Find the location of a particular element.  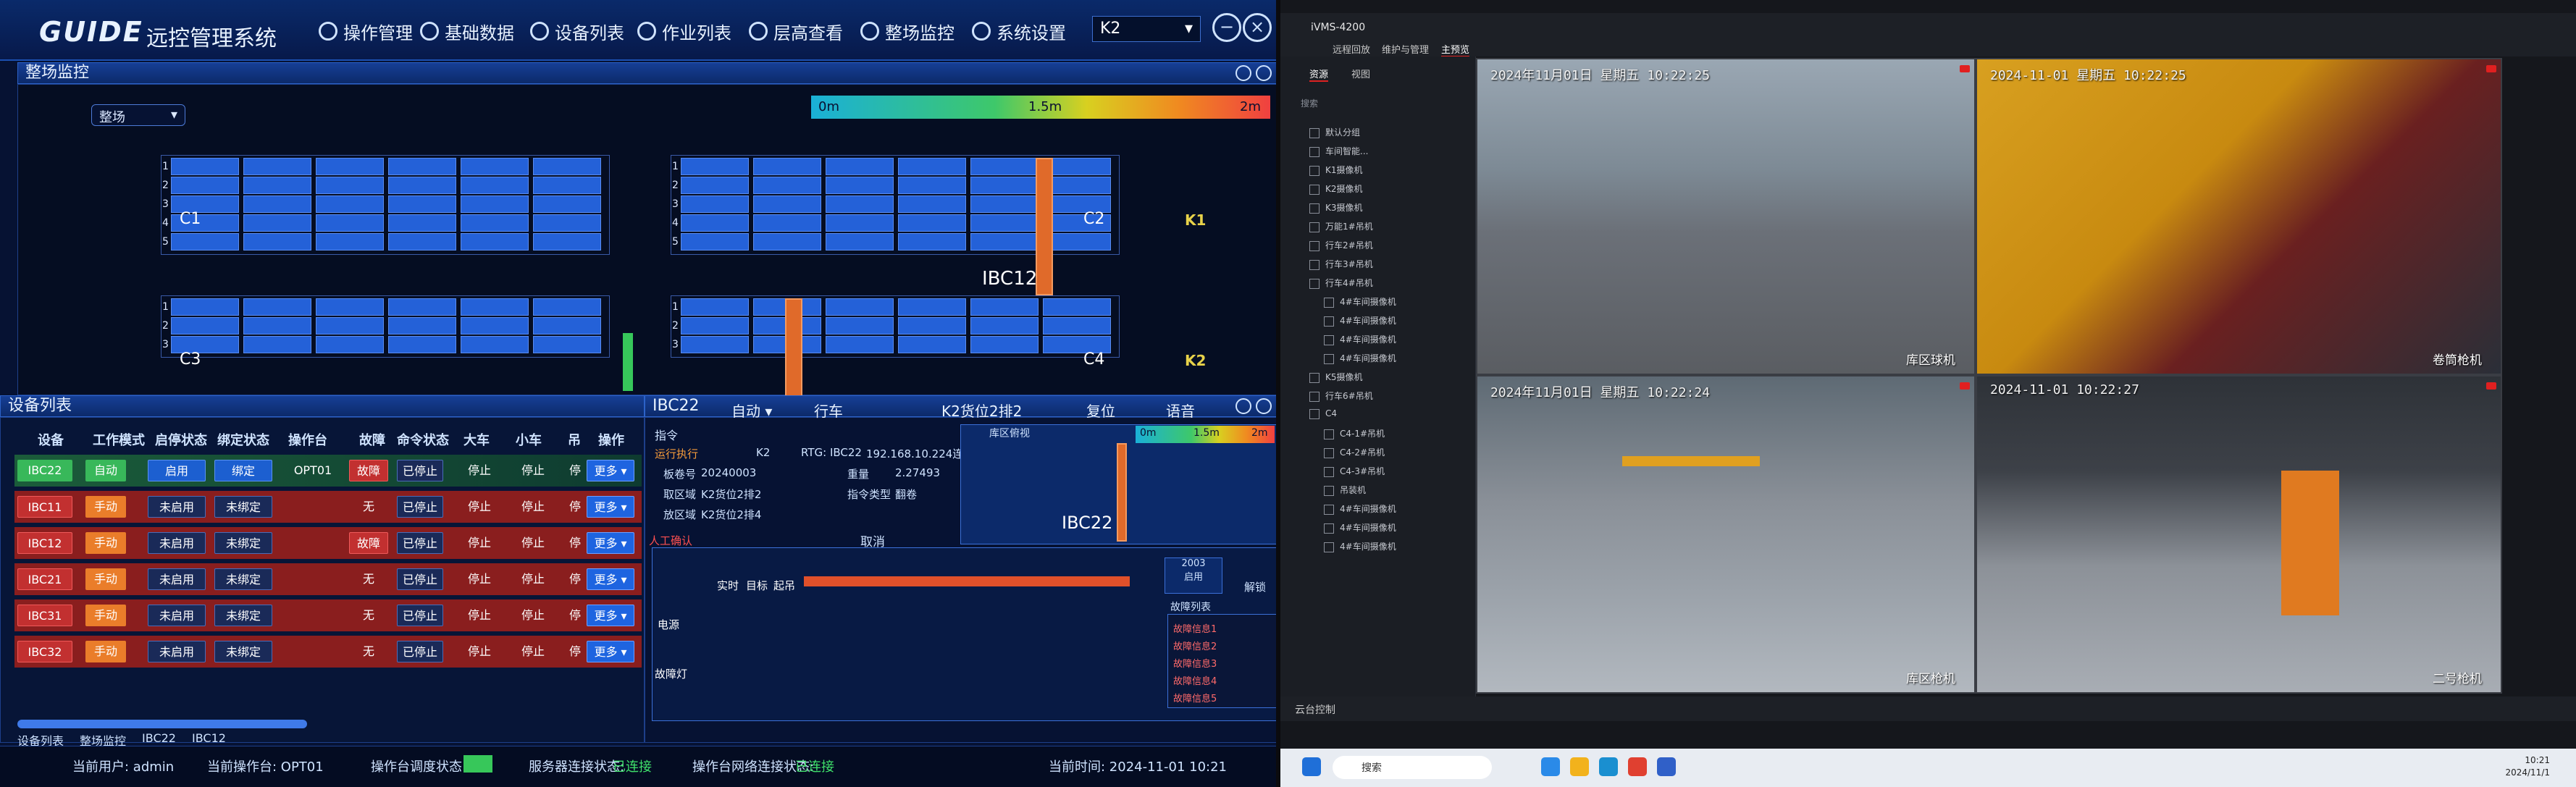

app-icon is located at coordinates (1637, 766).